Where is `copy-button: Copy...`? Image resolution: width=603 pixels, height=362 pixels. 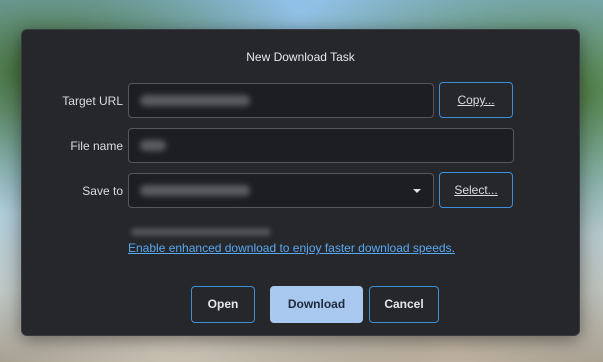
copy-button: Copy... is located at coordinates (476, 100).